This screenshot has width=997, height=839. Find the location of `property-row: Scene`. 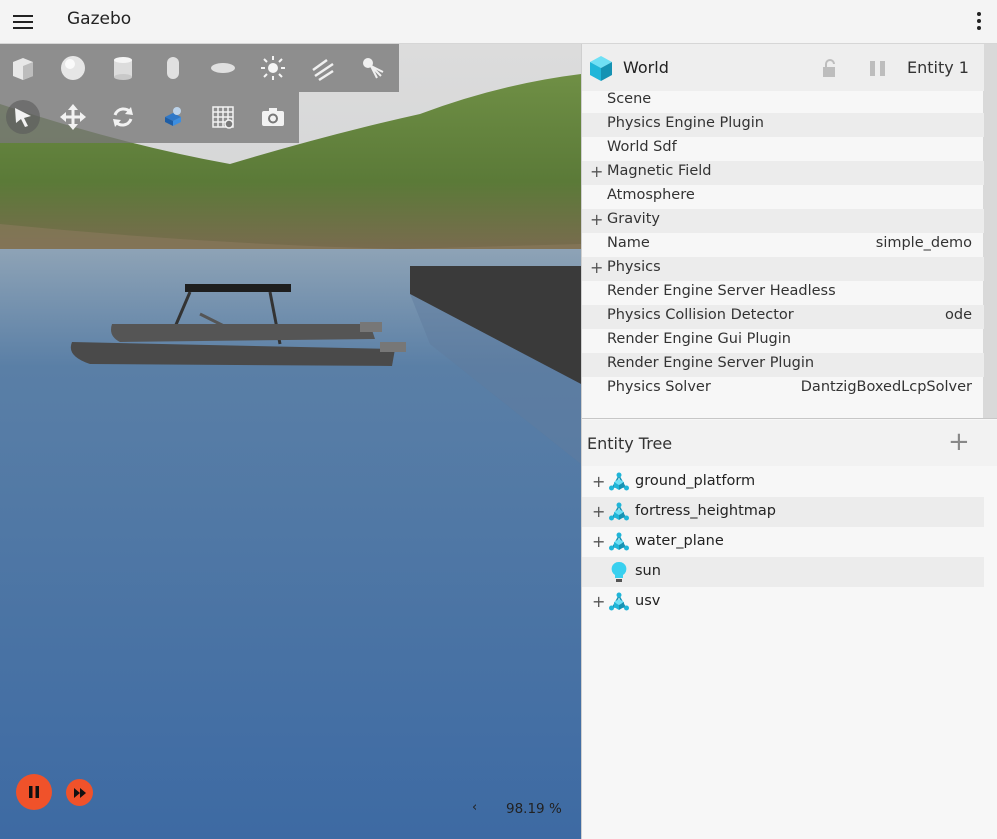

property-row: Scene is located at coordinates (783, 101).